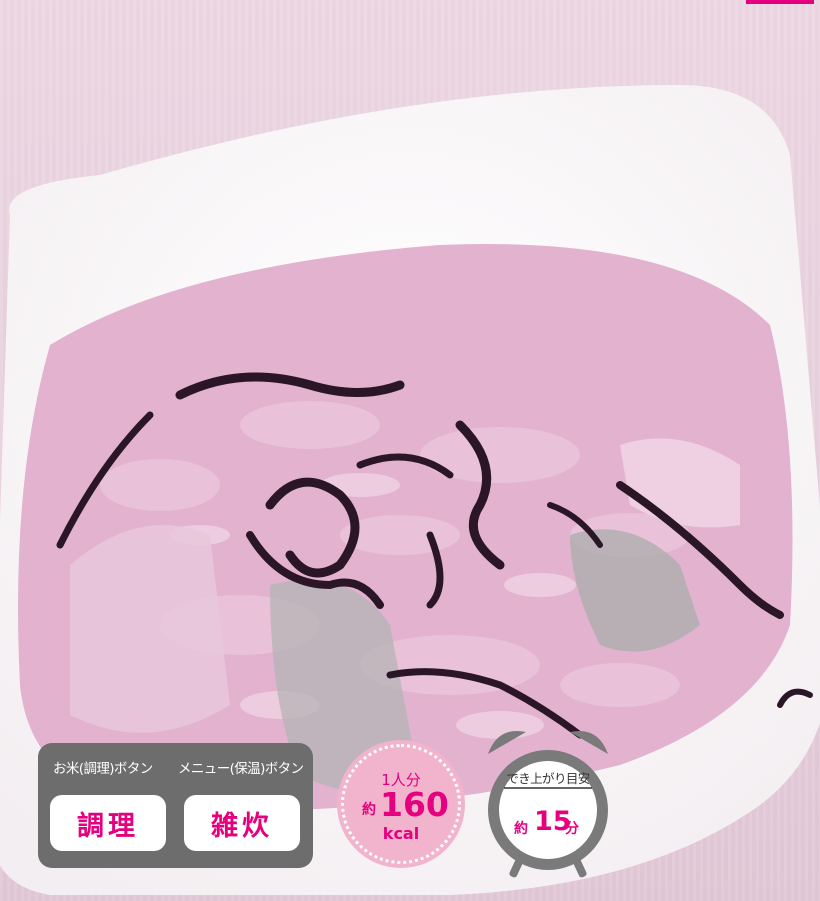  I want to click on corner-tab, so click(780, 2).